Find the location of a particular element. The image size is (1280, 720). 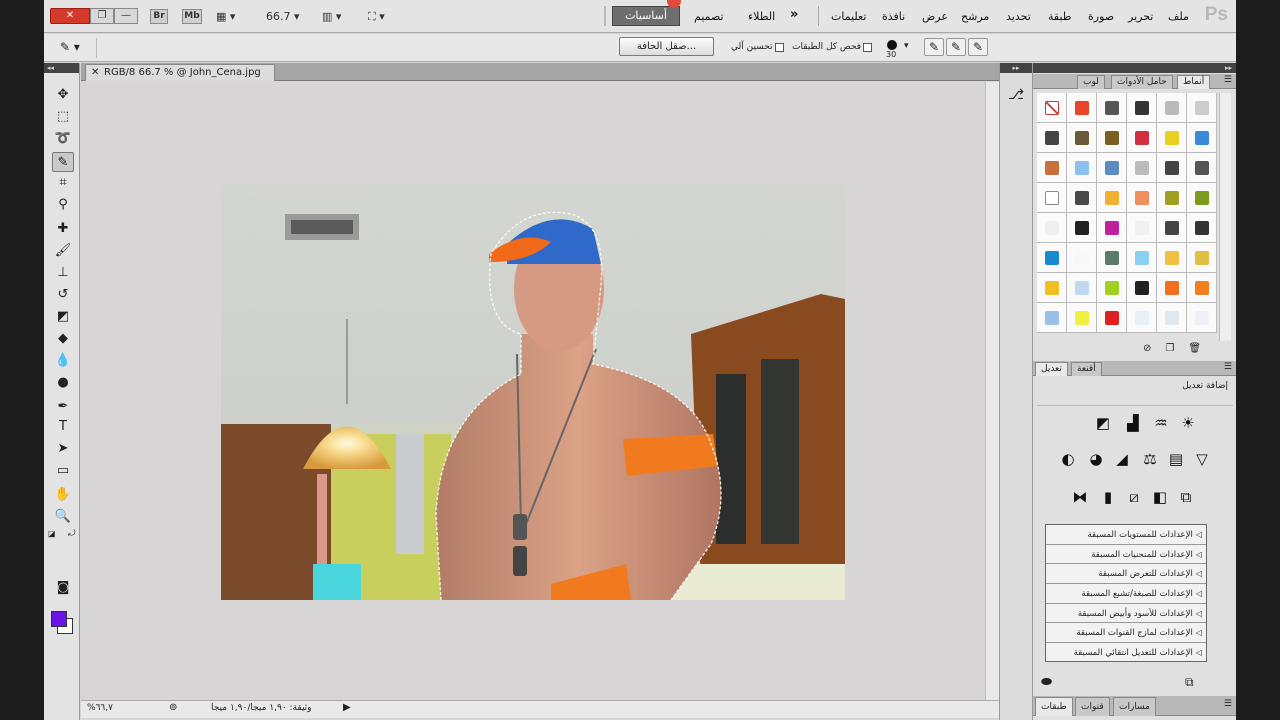

curves-icon: ♒ is located at coordinates (1161, 423).